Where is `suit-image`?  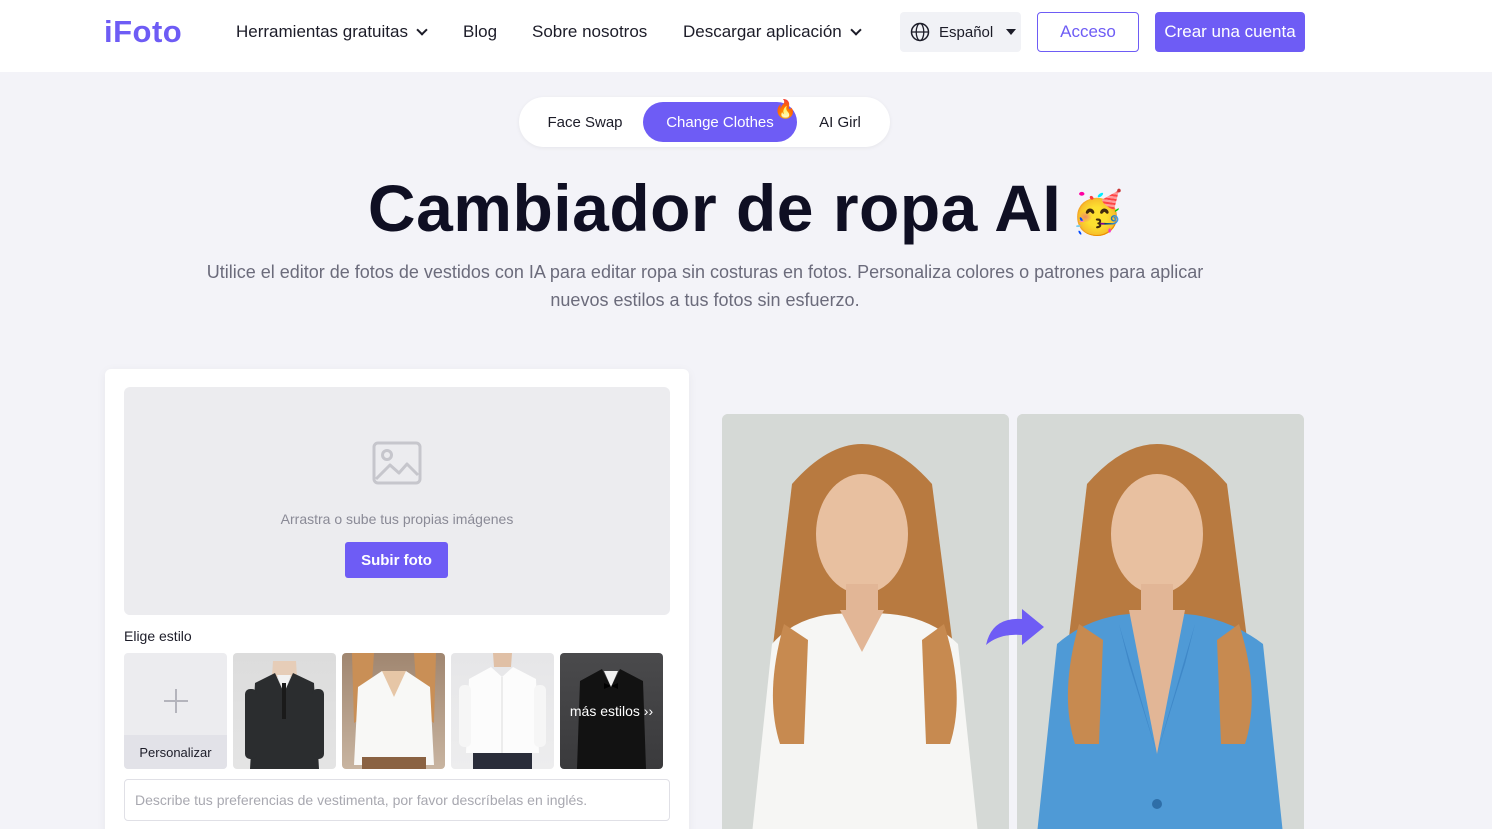
suit-image is located at coordinates (284, 715).